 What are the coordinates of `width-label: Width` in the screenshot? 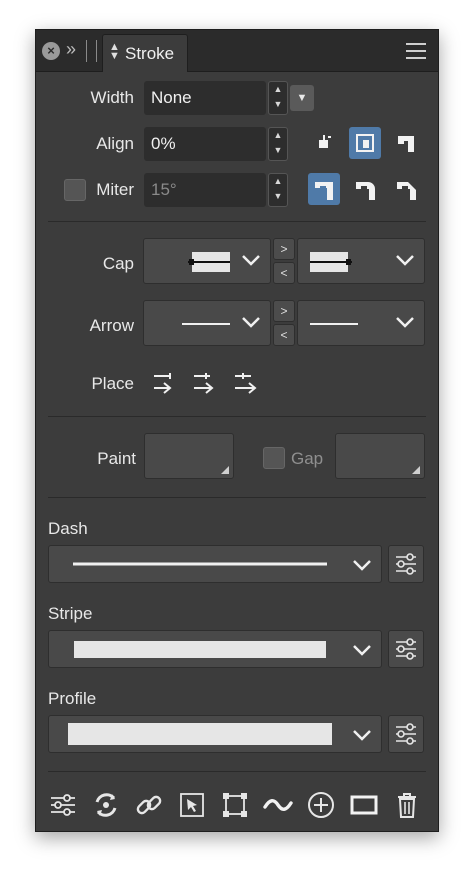 It's located at (112, 97).